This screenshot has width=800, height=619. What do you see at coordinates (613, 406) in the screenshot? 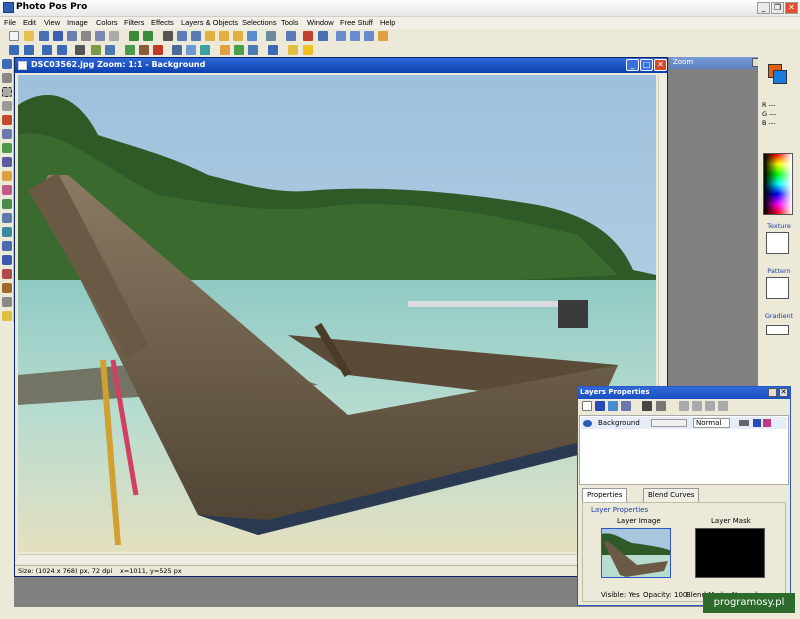
I see `duplicate-layer-icon` at bounding box center [613, 406].